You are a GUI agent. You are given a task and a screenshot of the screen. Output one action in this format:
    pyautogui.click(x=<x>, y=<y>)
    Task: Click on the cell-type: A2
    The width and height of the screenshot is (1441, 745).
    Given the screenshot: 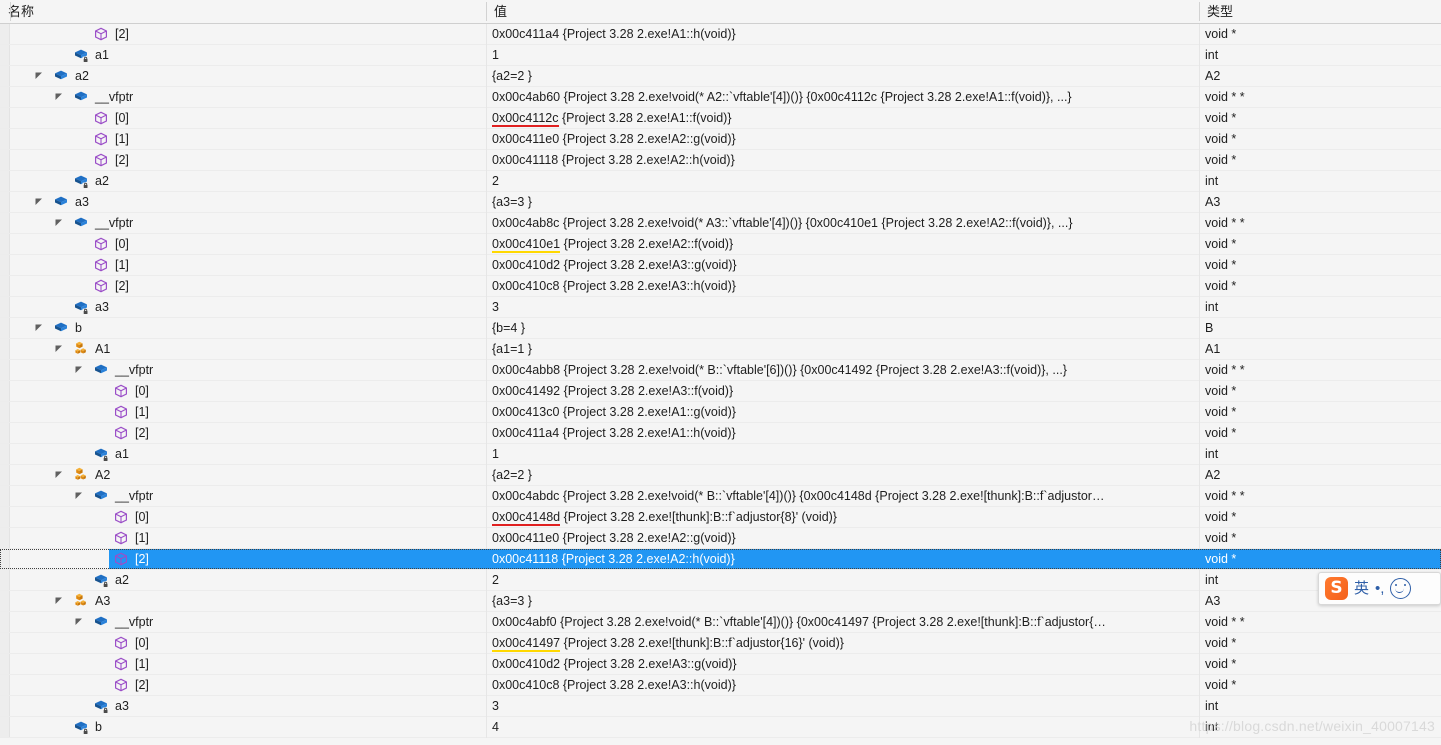 What is the action you would take?
    pyautogui.click(x=1320, y=76)
    